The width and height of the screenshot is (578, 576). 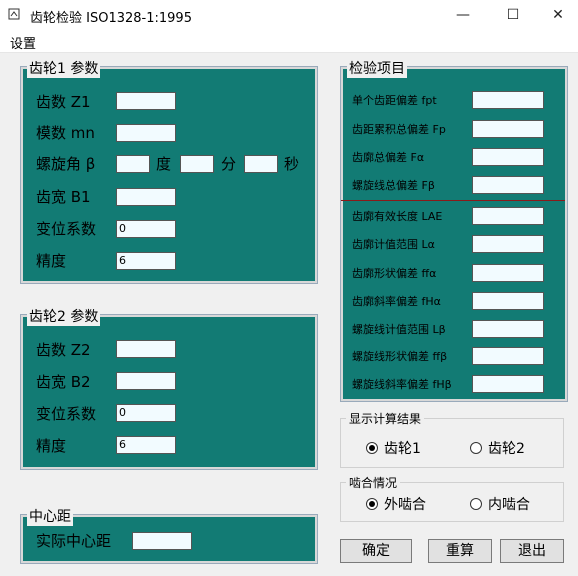 I want to click on lae-field, so click(x=508, y=216).